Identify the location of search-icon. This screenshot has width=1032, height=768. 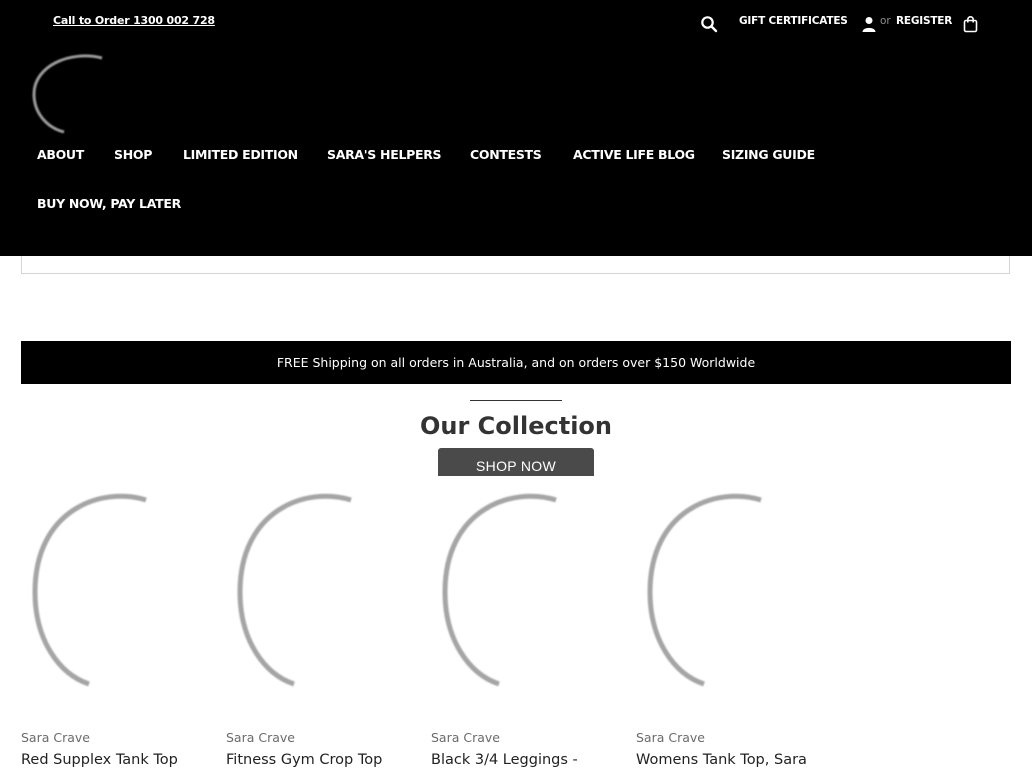
(709, 24).